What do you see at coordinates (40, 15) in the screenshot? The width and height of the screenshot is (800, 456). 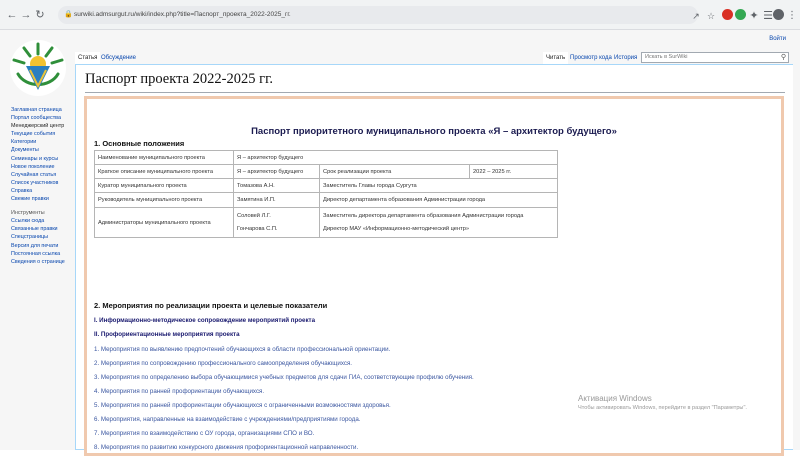 I see `reload-icon: ↻` at bounding box center [40, 15].